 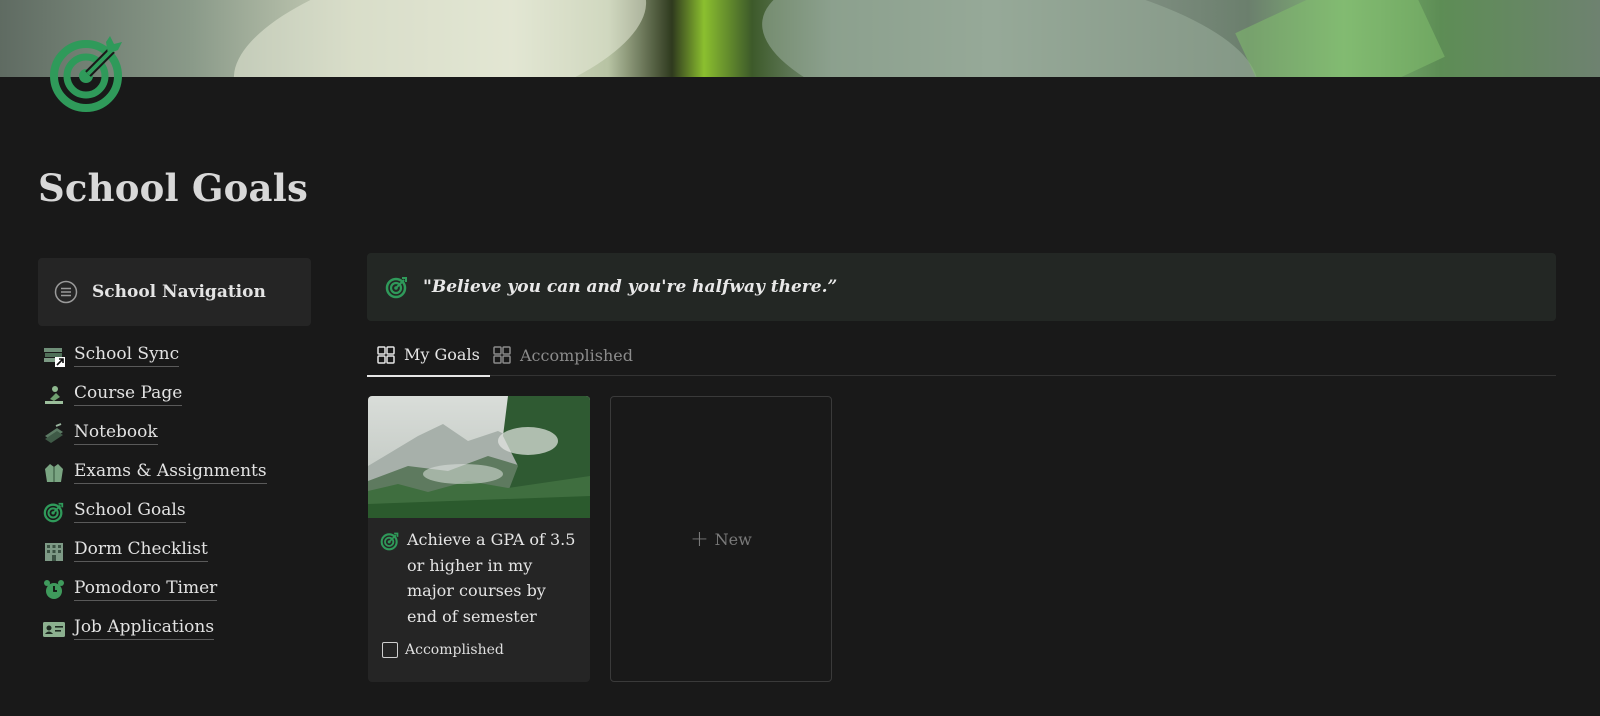 I want to click on sidebar-item-label: Job Applications, so click(x=144, y=628).